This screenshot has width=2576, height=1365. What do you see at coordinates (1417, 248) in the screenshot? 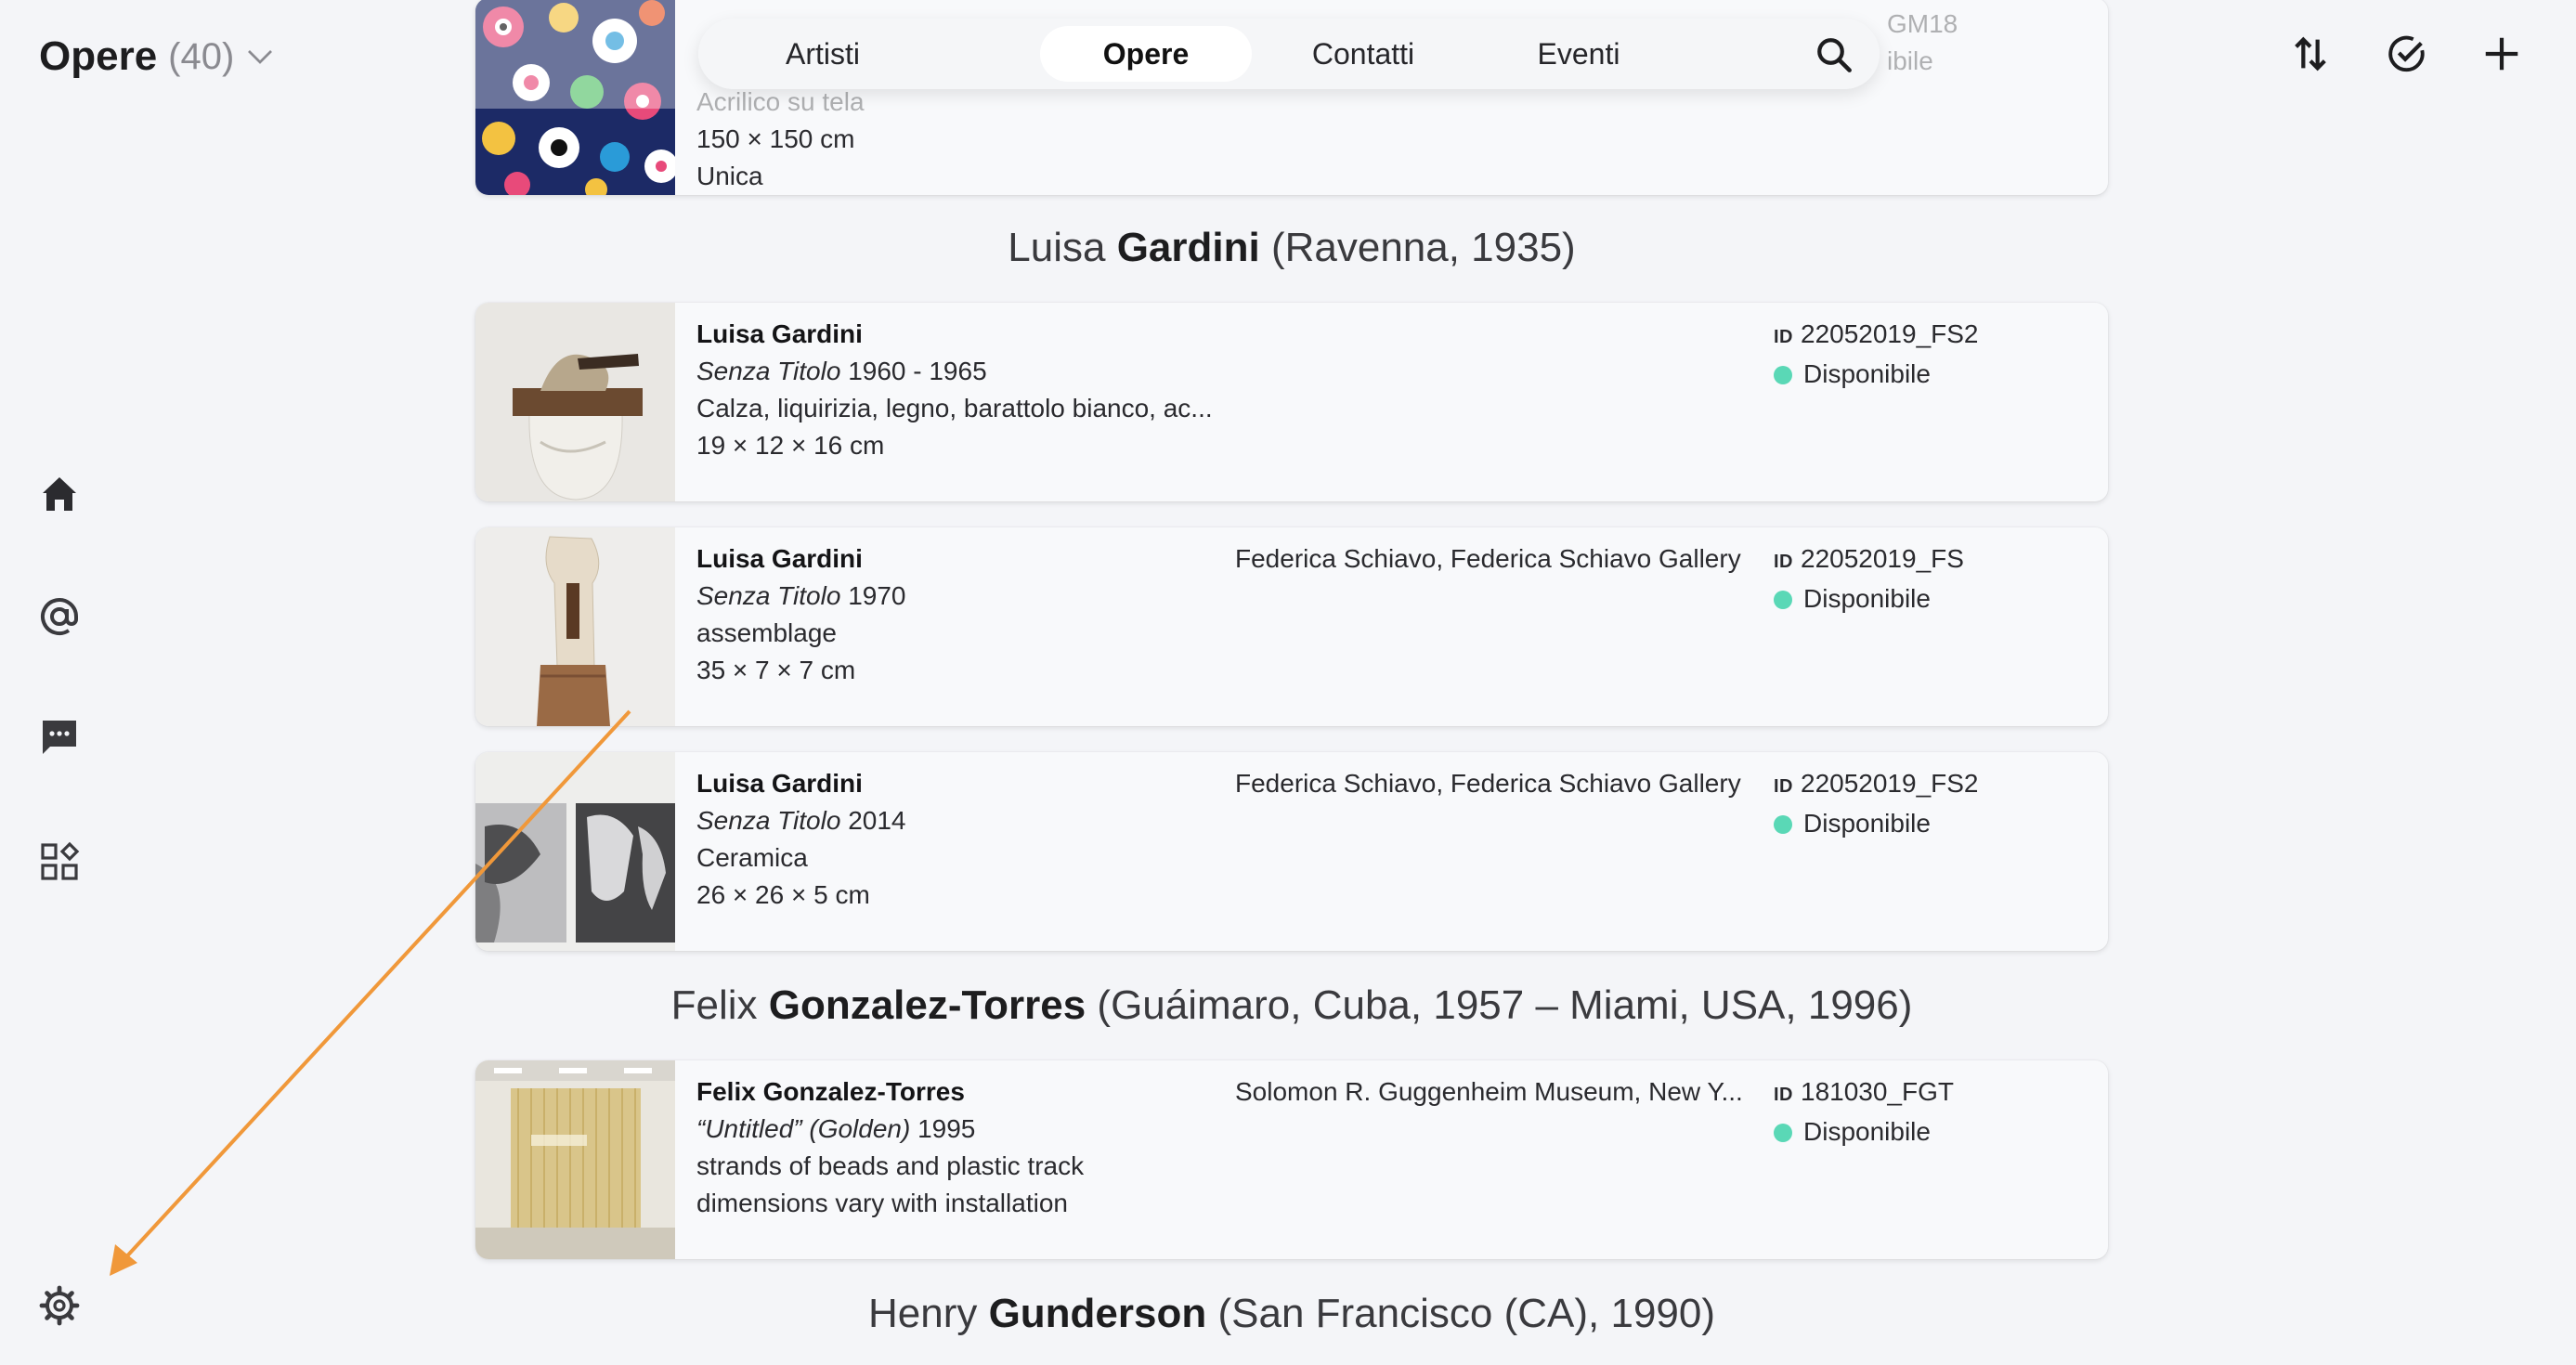
I see `artist-bio: (Ravenna, 1935)` at bounding box center [1417, 248].